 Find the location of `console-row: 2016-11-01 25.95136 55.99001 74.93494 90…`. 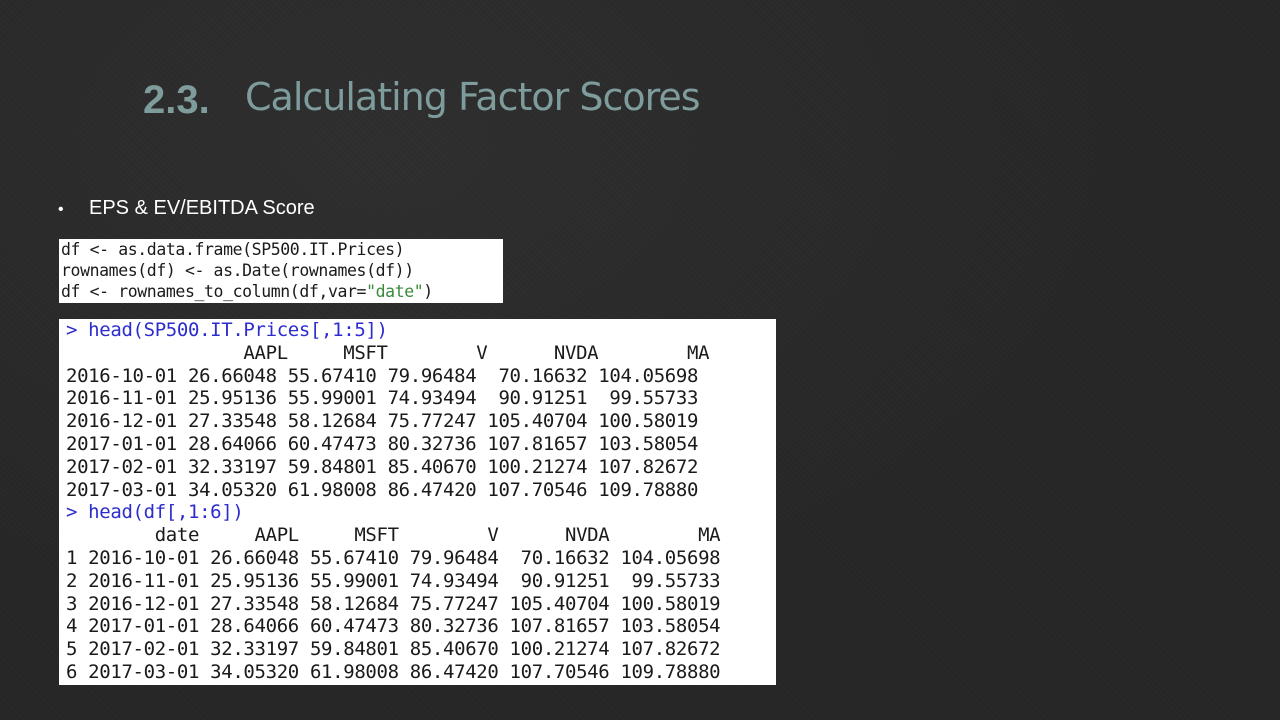

console-row: 2016-11-01 25.95136 55.99001 74.93494 90… is located at coordinates (382, 398).